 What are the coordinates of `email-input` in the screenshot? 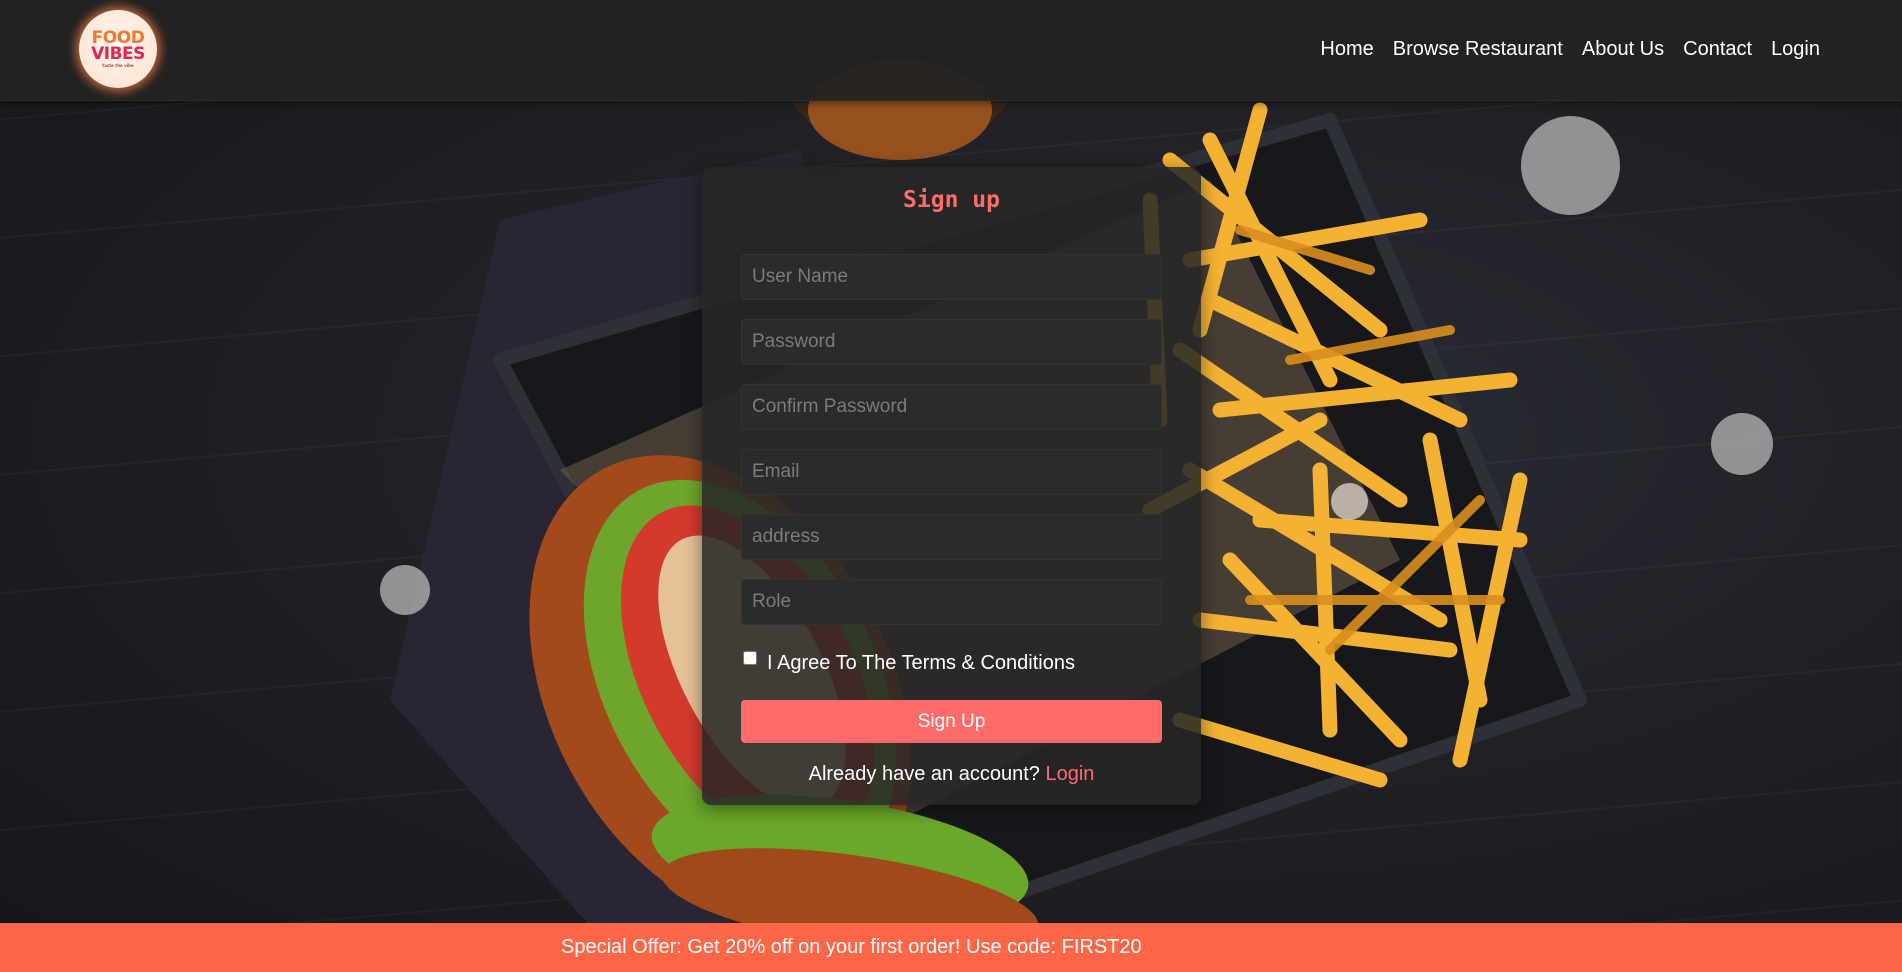 It's located at (951, 472).